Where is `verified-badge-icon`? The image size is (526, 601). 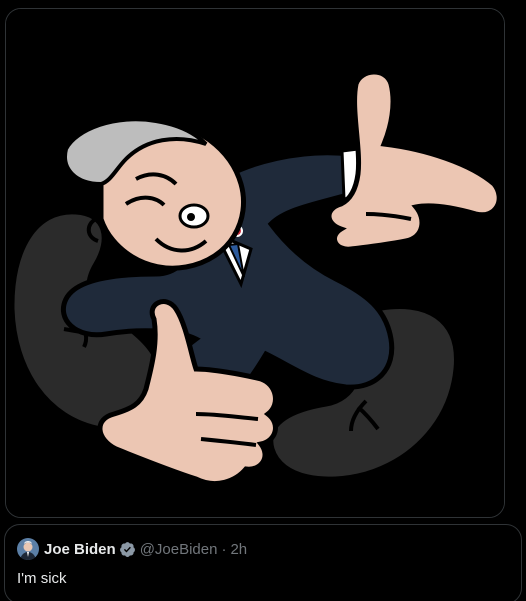
verified-badge-icon is located at coordinates (127, 549).